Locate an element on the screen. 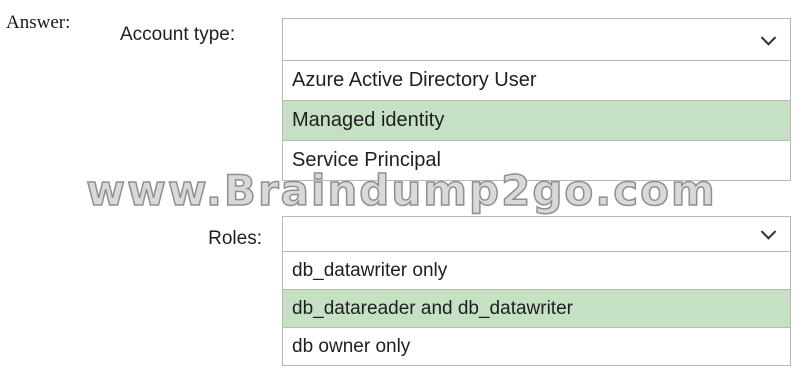 The image size is (803, 374). account-type-option-managed-identity: Managed identity is located at coordinates (536, 121).